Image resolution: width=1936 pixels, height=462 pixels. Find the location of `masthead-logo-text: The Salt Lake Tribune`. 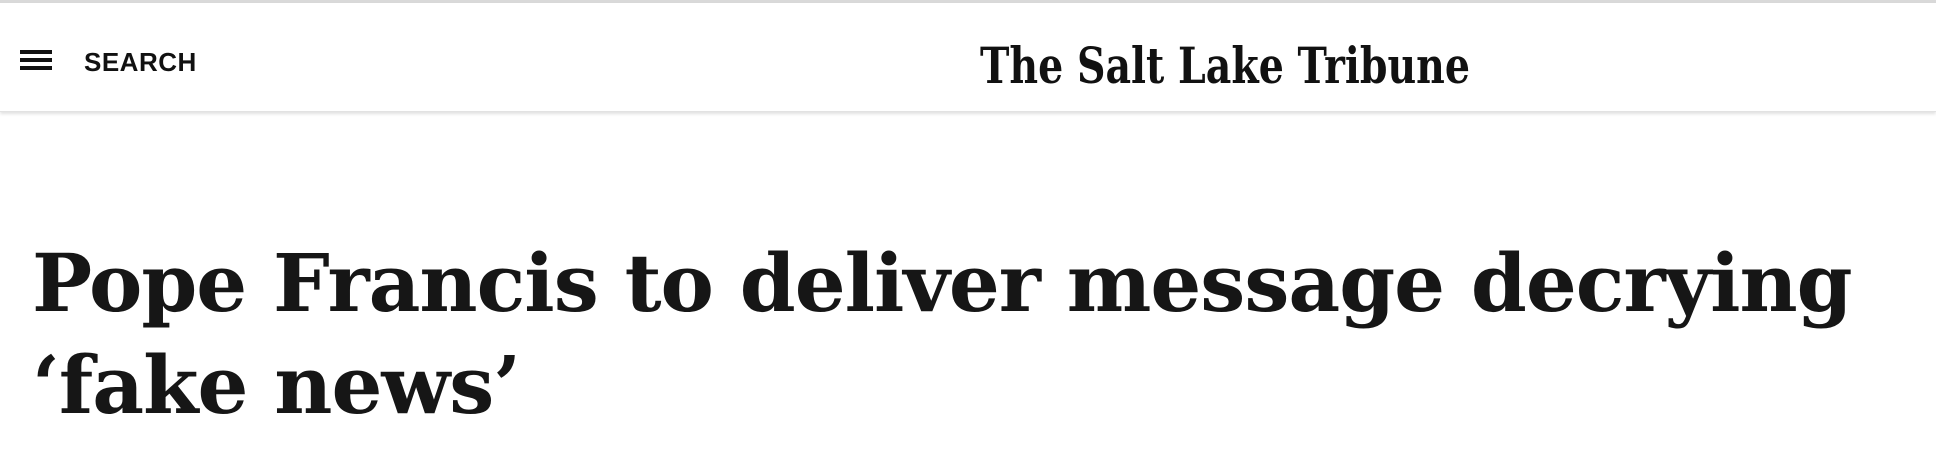

masthead-logo-text: The Salt Lake Tribune is located at coordinates (1225, 65).